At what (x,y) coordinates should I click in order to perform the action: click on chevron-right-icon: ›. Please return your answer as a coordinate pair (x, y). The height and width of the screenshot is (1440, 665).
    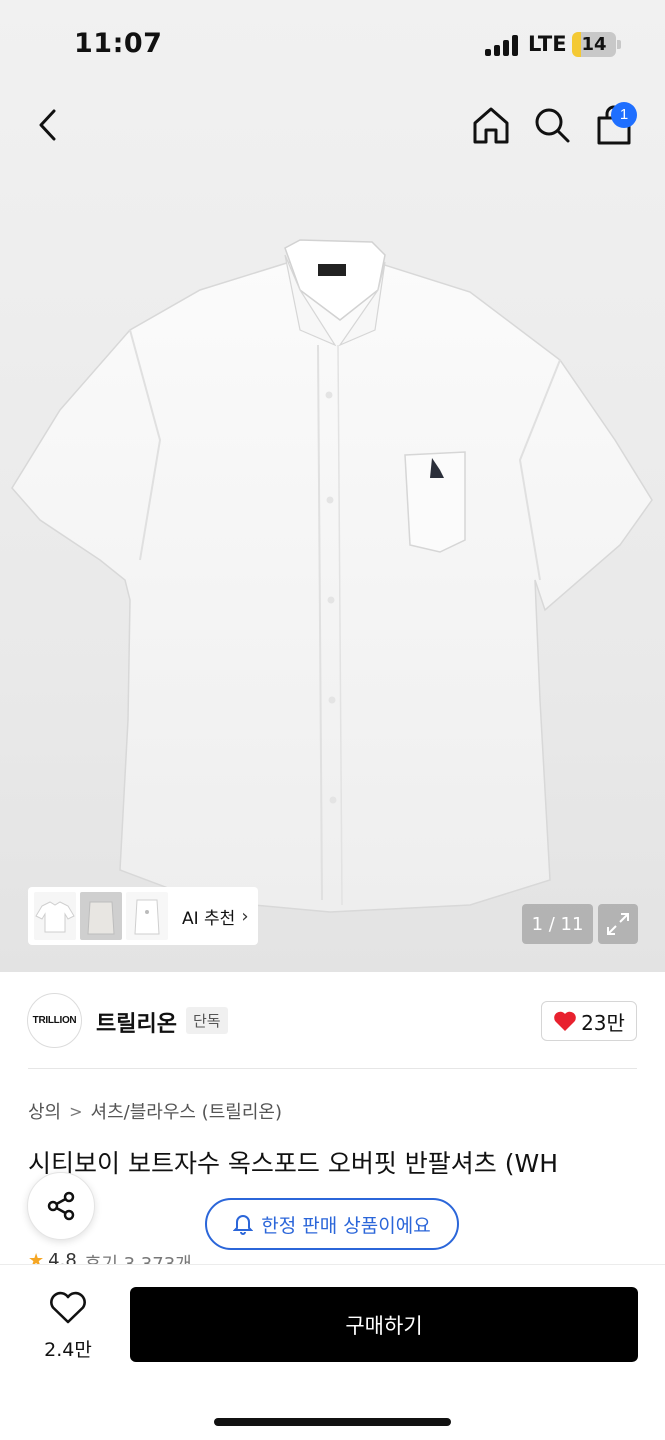
    Looking at the image, I should click on (245, 916).